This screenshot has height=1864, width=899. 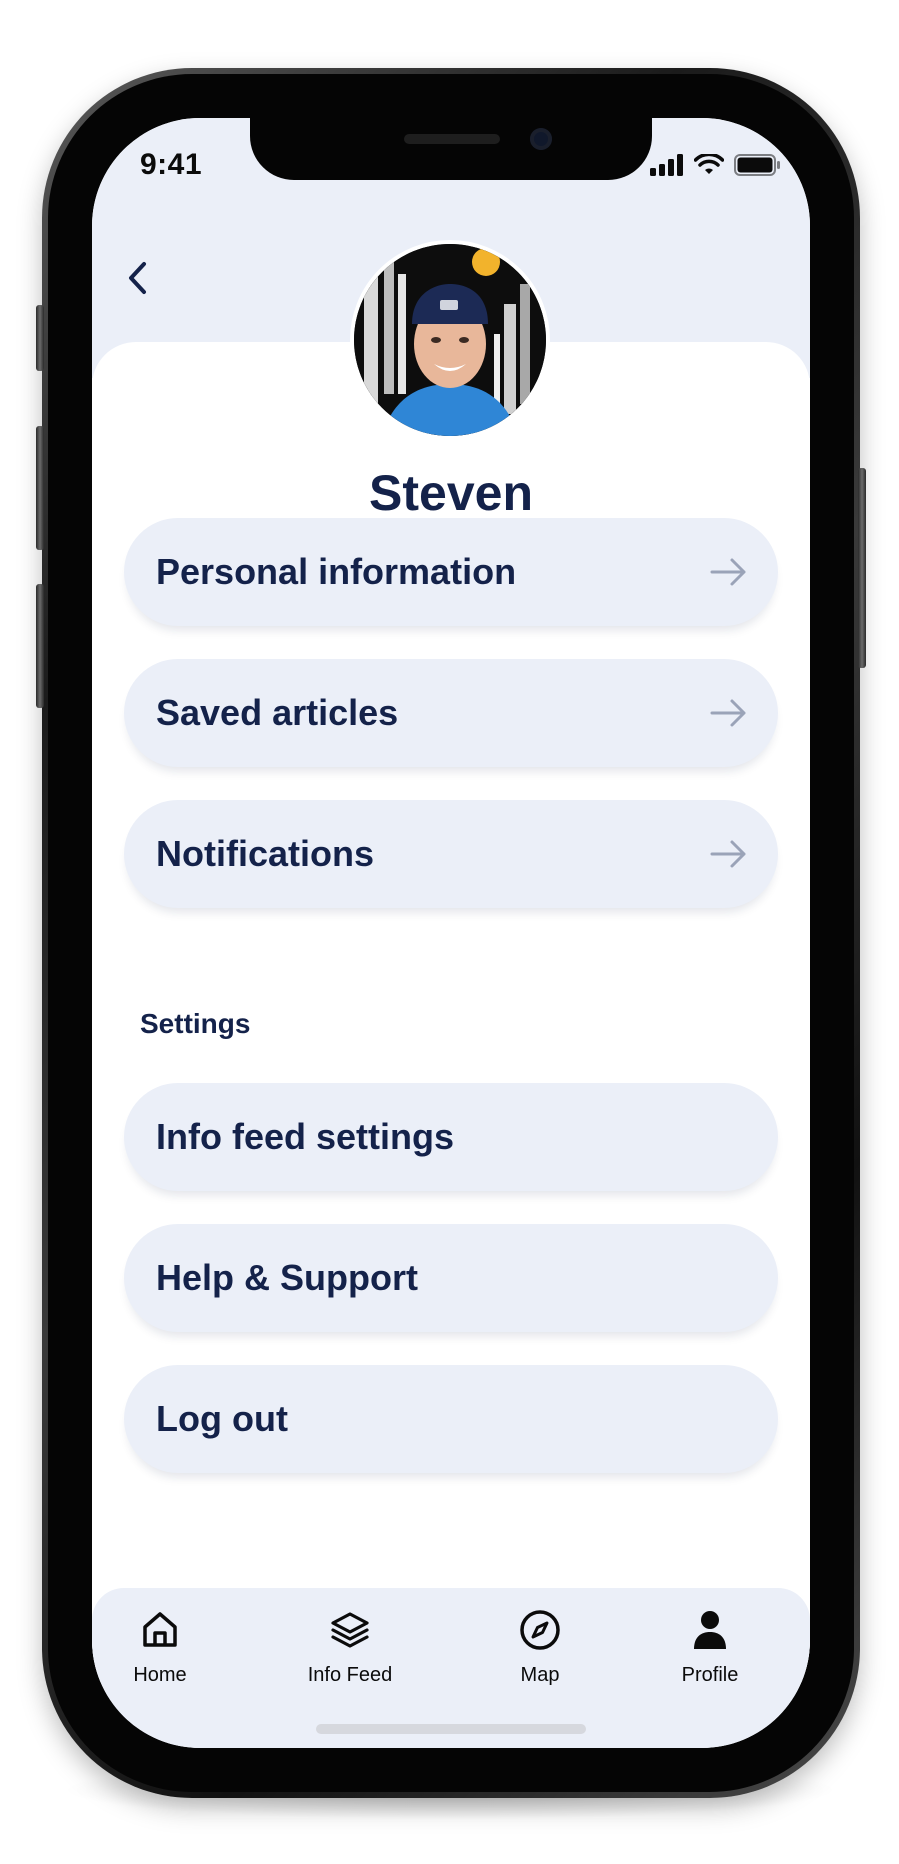 I want to click on menu-item-saved-articles: Saved articles, so click(x=451, y=713).